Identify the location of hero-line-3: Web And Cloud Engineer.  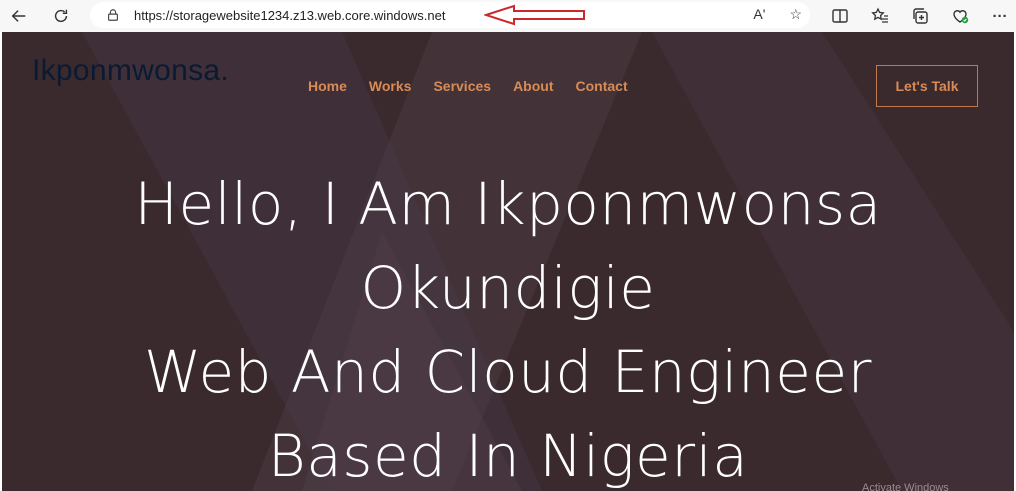
(508, 372).